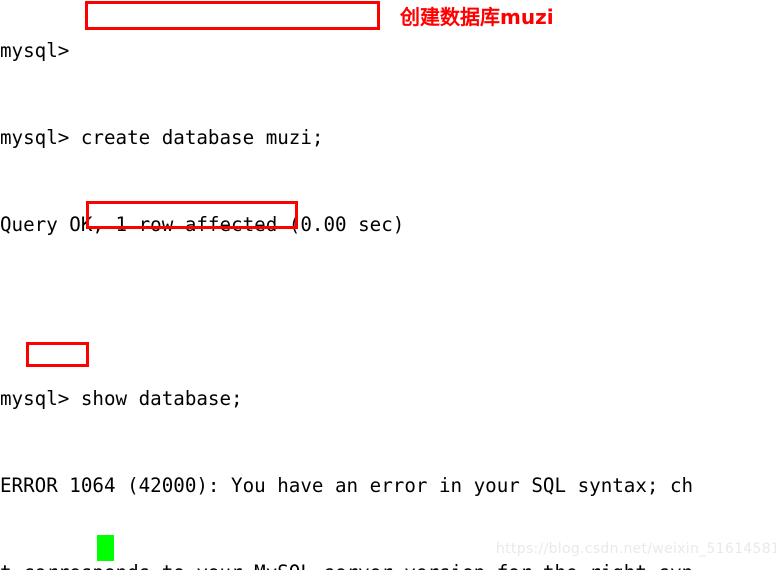 The image size is (776, 570). What do you see at coordinates (105, 548) in the screenshot?
I see `terminal-cursor` at bounding box center [105, 548].